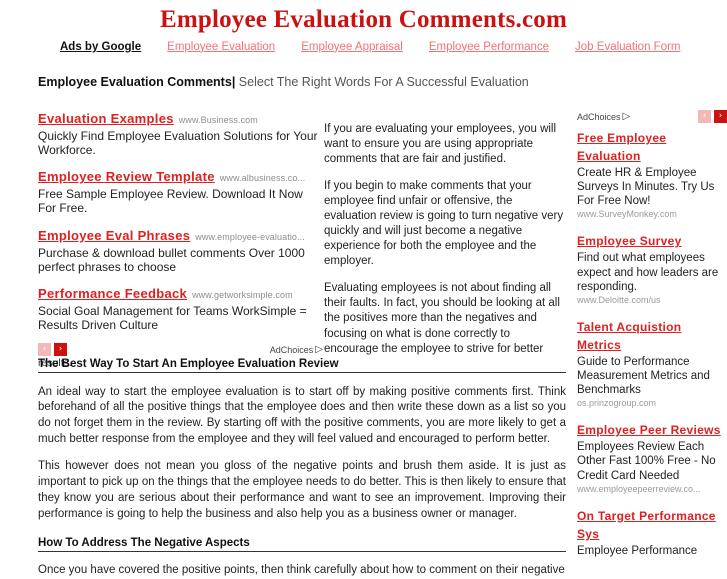 This screenshot has width=727, height=579. What do you see at coordinates (302, 544) in the screenshot?
I see `section-heading: How To Address The Negative Aspects` at bounding box center [302, 544].